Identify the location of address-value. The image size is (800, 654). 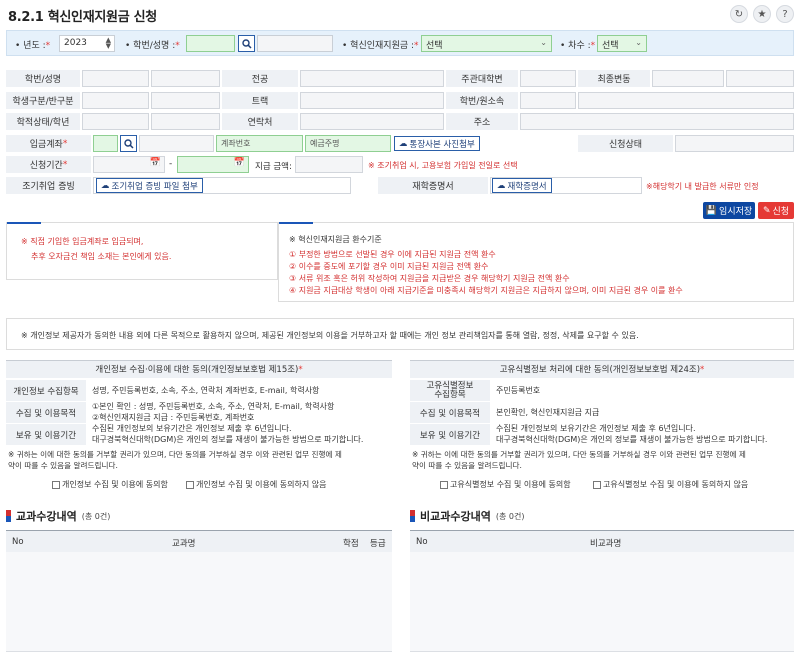
(657, 121).